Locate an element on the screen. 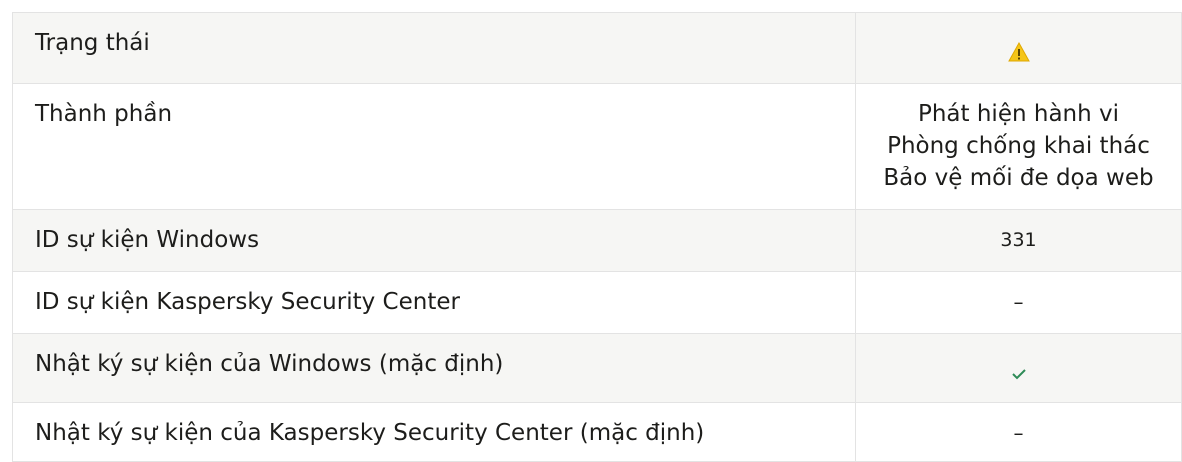  component-behavior-detection: Phát hiện hành vi is located at coordinates (1018, 114).